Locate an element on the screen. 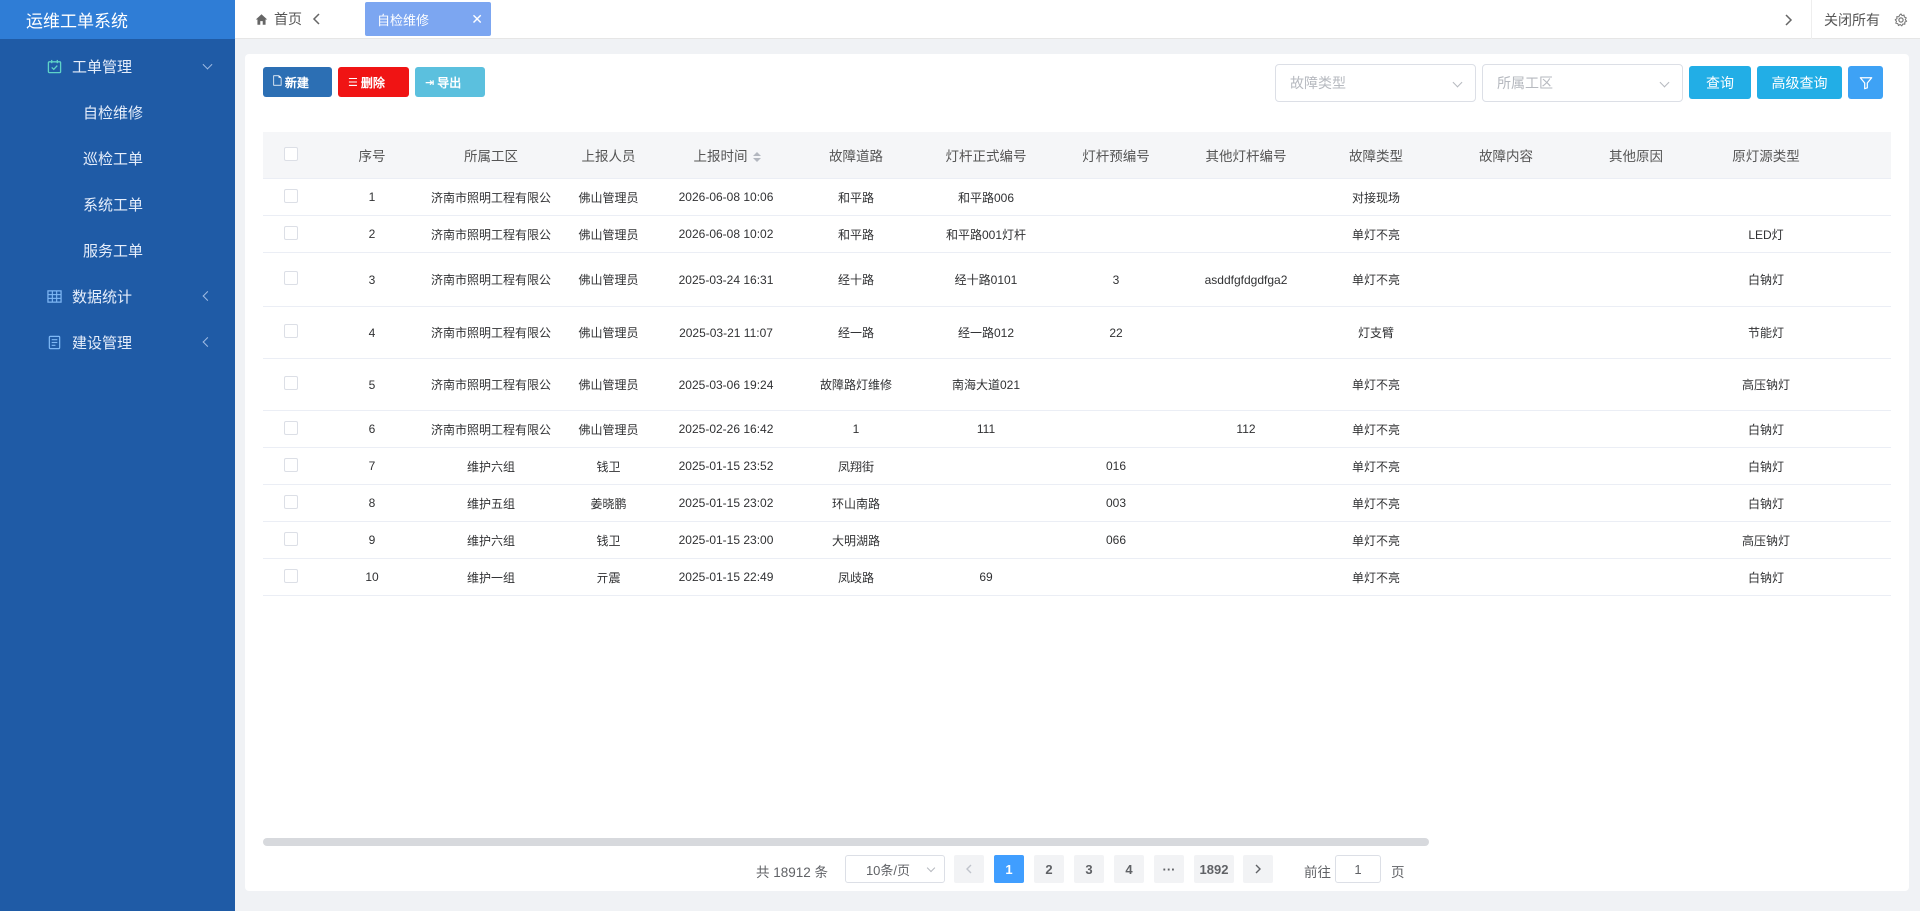  horizontal-scrollbar is located at coordinates (846, 842).